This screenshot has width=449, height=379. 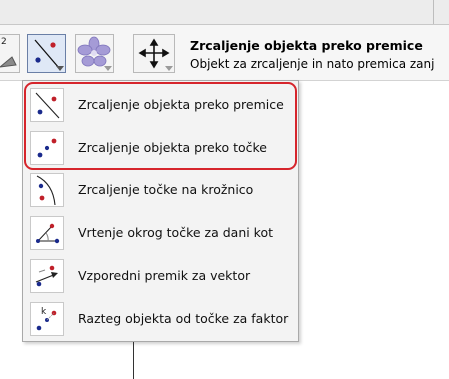 I want to click on menu-item-label: Vzporedni premik za vektor, so click(x=164, y=275).